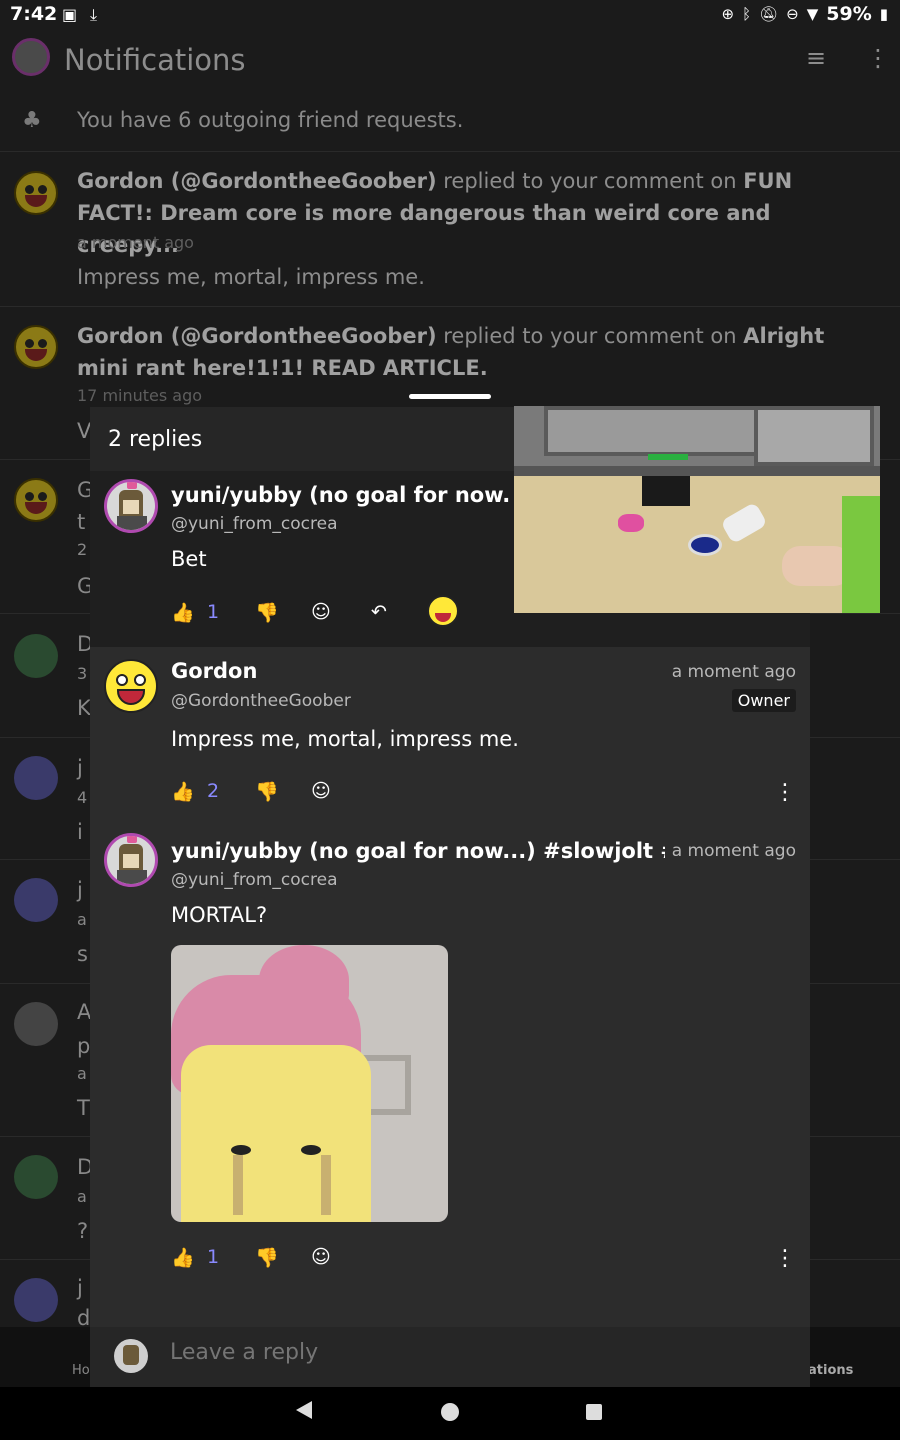  I want to click on reply-icon: ↶, so click(379, 612).